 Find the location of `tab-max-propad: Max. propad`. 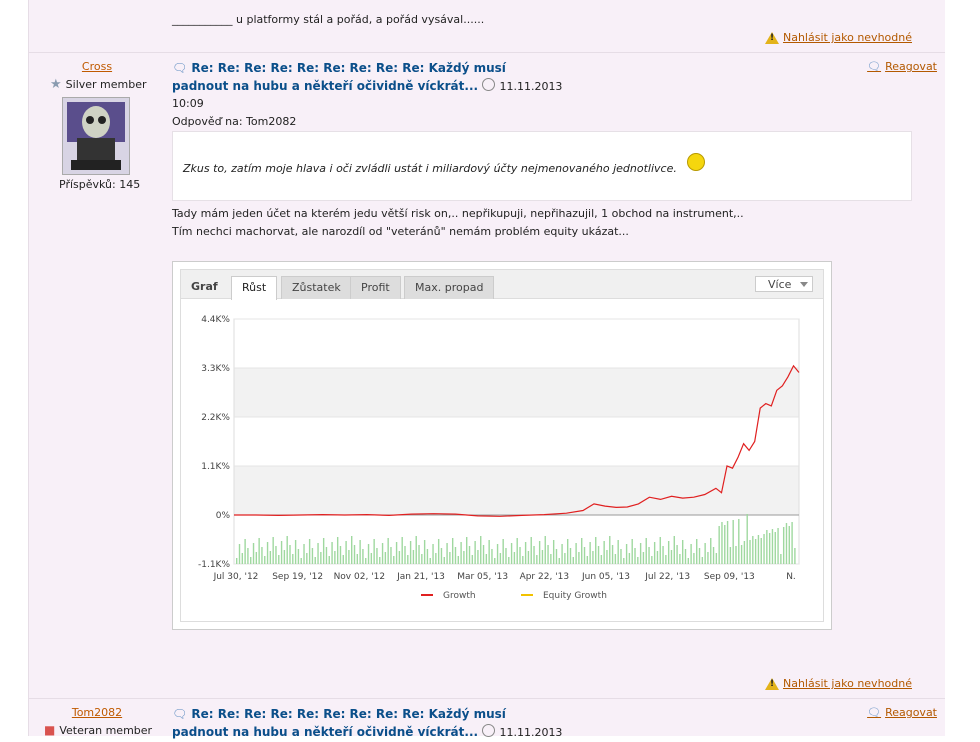

tab-max-propad: Max. propad is located at coordinates (449, 287).